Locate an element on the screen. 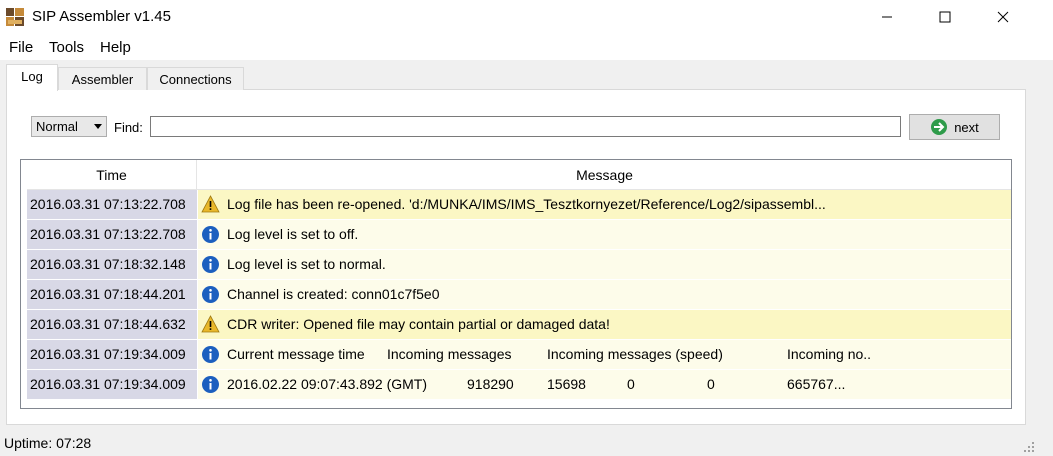 The image size is (1053, 456). menu-file: File is located at coordinates (21, 47).